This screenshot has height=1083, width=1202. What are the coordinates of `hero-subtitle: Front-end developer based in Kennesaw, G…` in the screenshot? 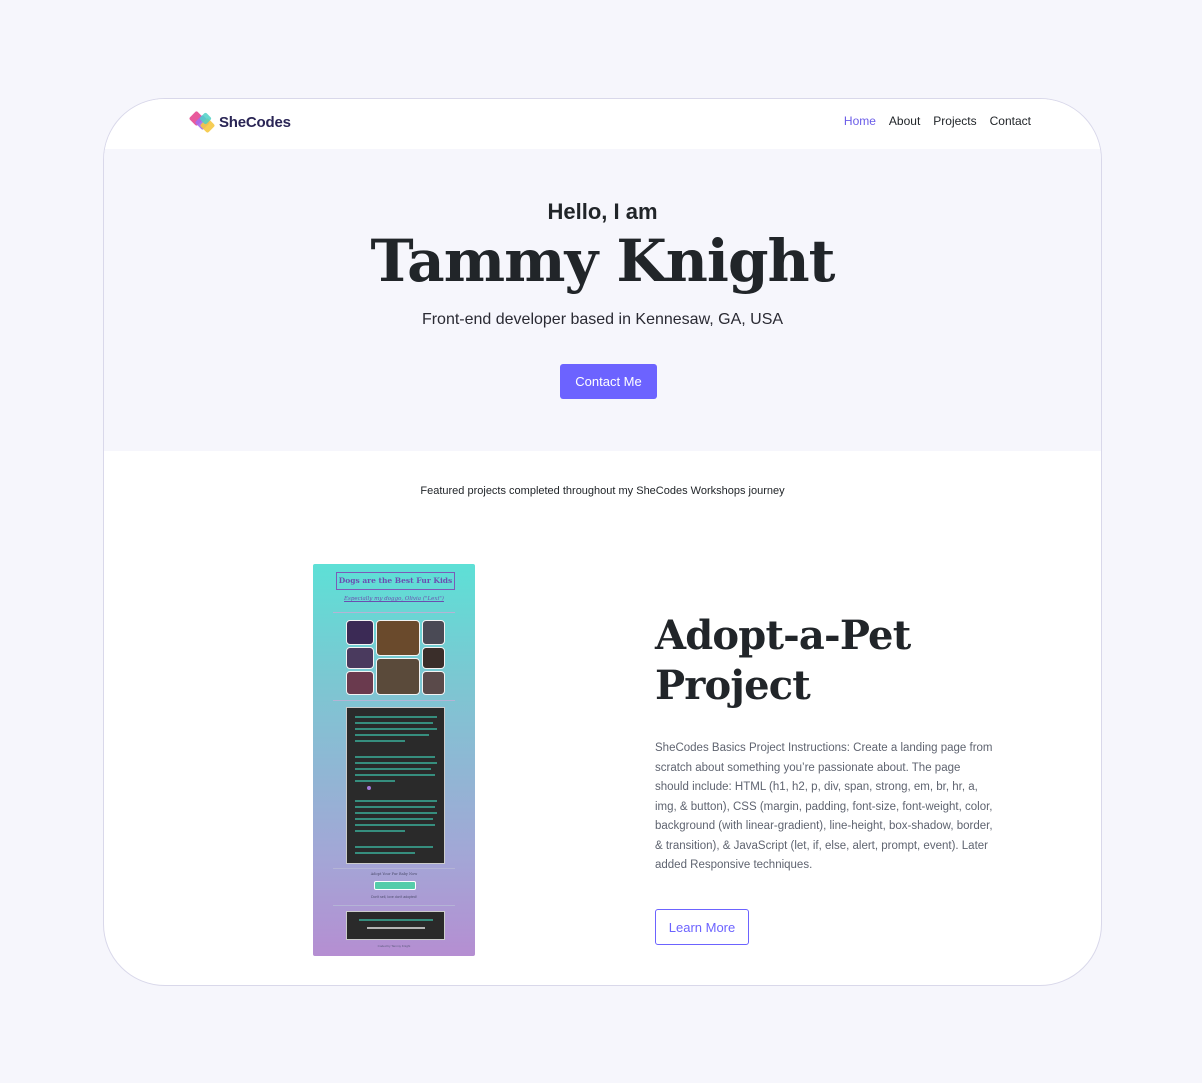 It's located at (602, 319).